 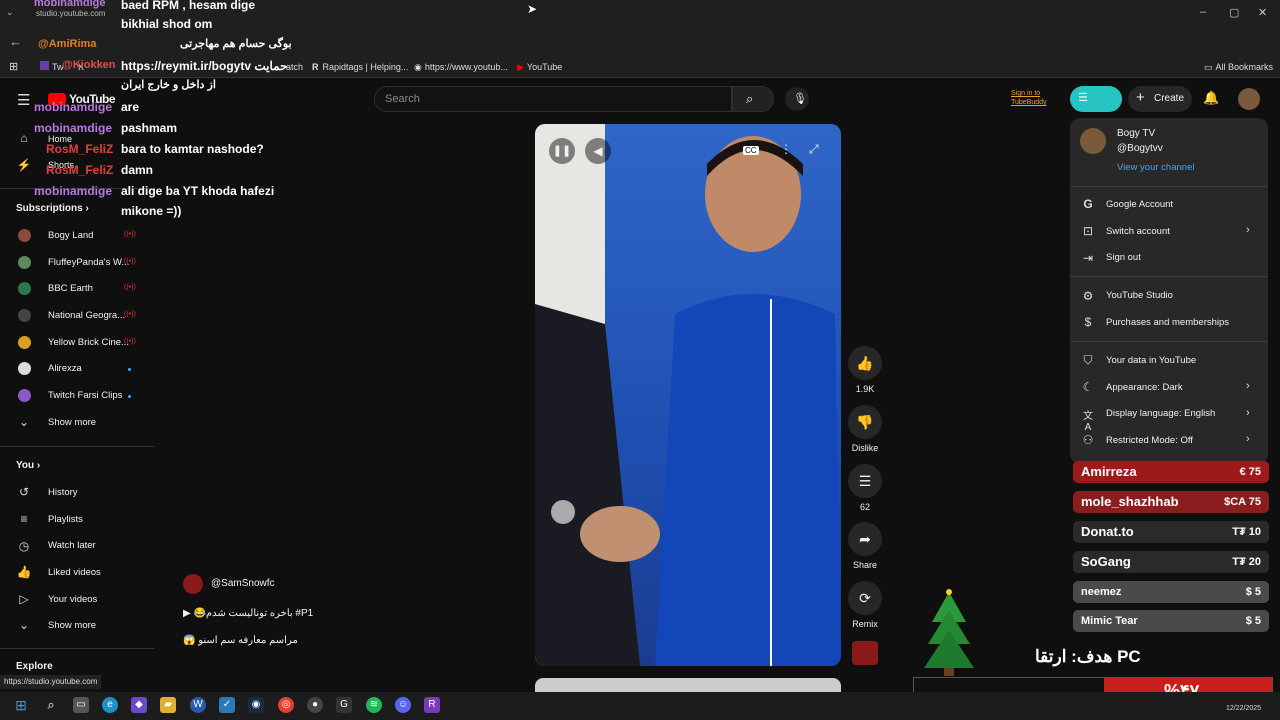 What do you see at coordinates (70, 235) in the screenshot?
I see `sidebar-item-subscription: Bogy Land` at bounding box center [70, 235].